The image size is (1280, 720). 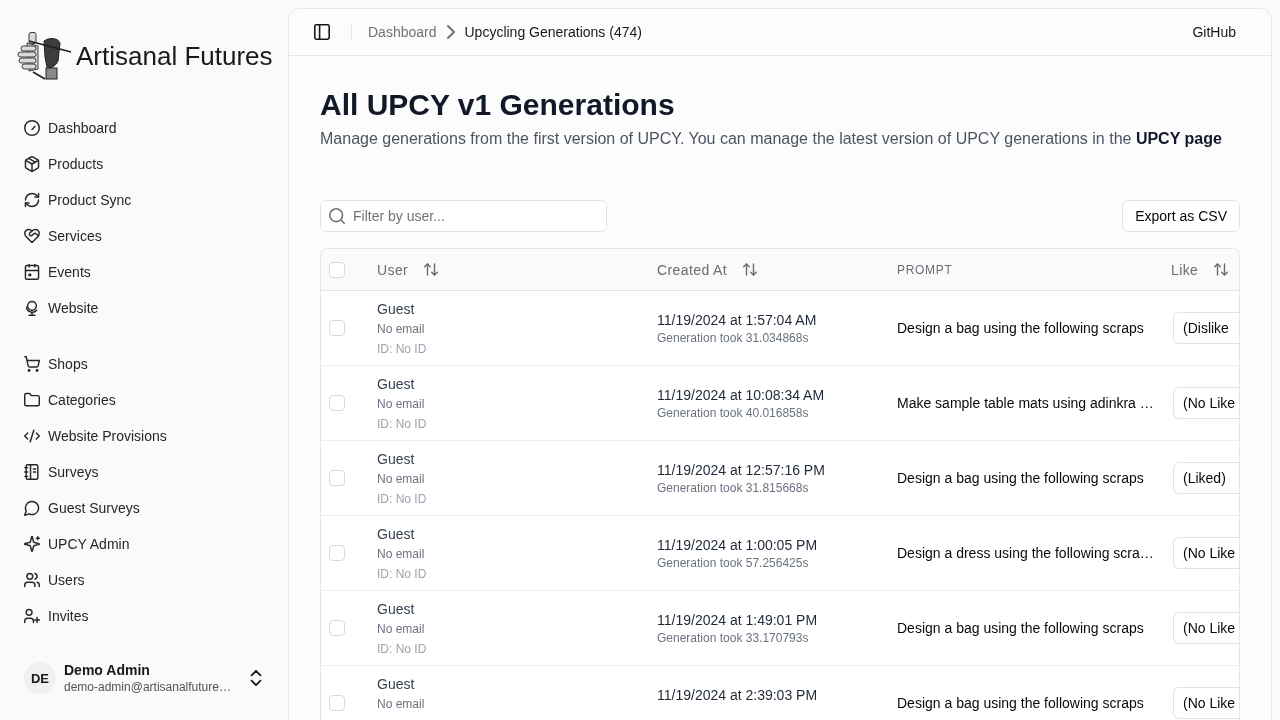 I want to click on created-date: 11/19/2024 at 12:57:16 PM, so click(x=741, y=470).